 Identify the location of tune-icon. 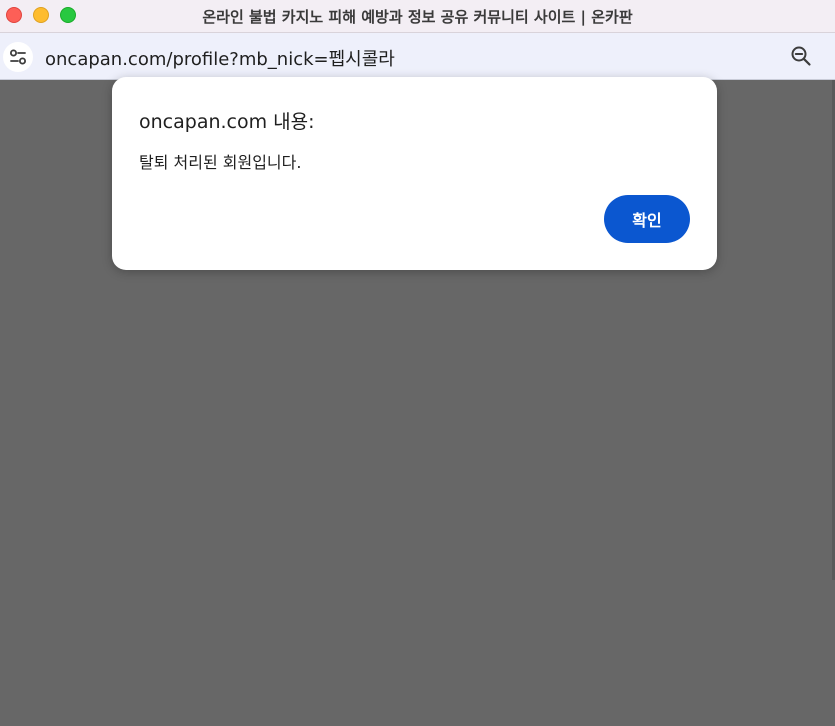
(18, 57).